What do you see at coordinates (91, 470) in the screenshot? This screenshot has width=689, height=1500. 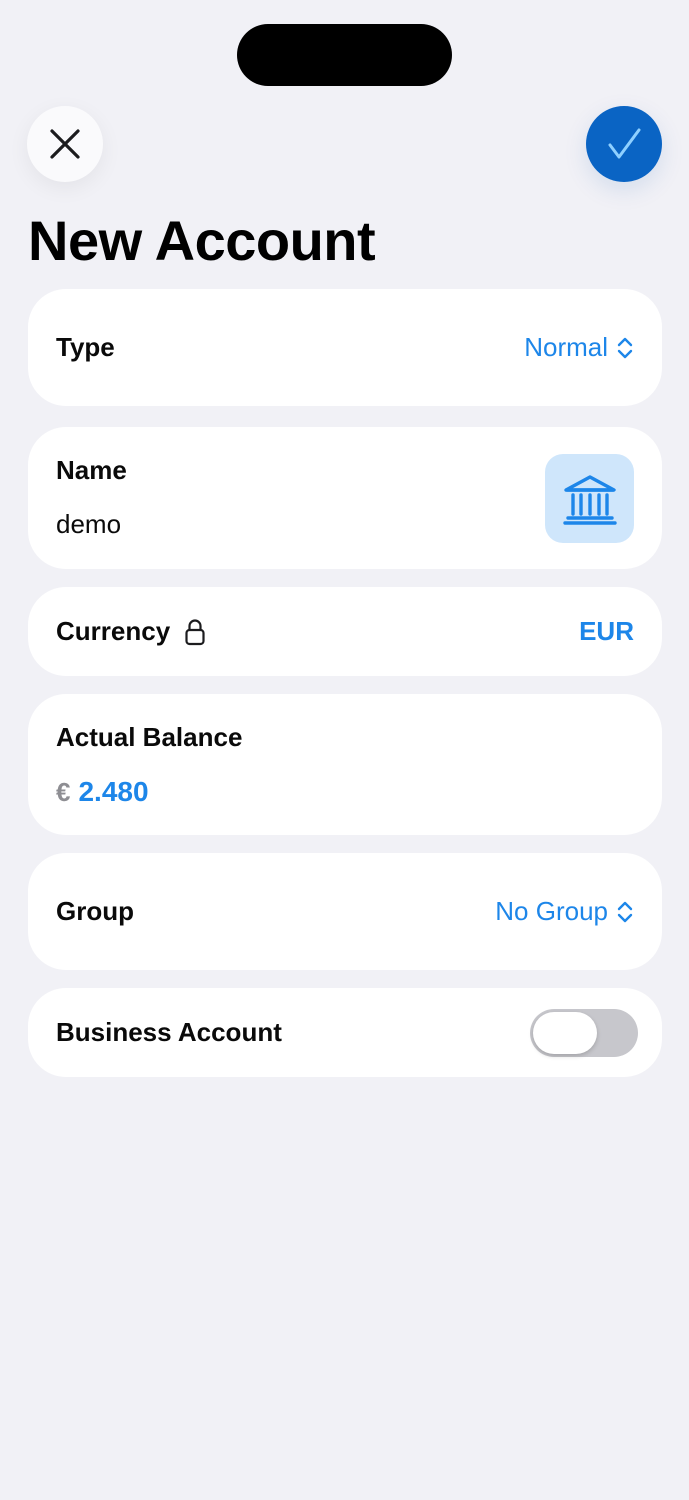 I see `name-label: Name` at bounding box center [91, 470].